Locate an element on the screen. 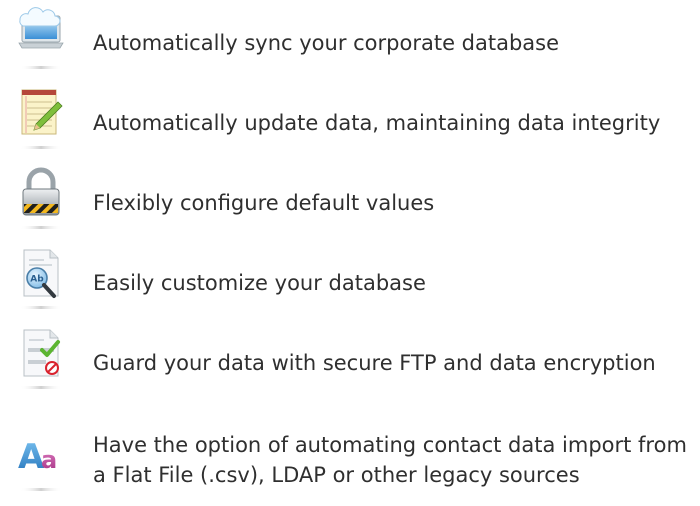  secure-document-icon is located at coordinates (41, 362).